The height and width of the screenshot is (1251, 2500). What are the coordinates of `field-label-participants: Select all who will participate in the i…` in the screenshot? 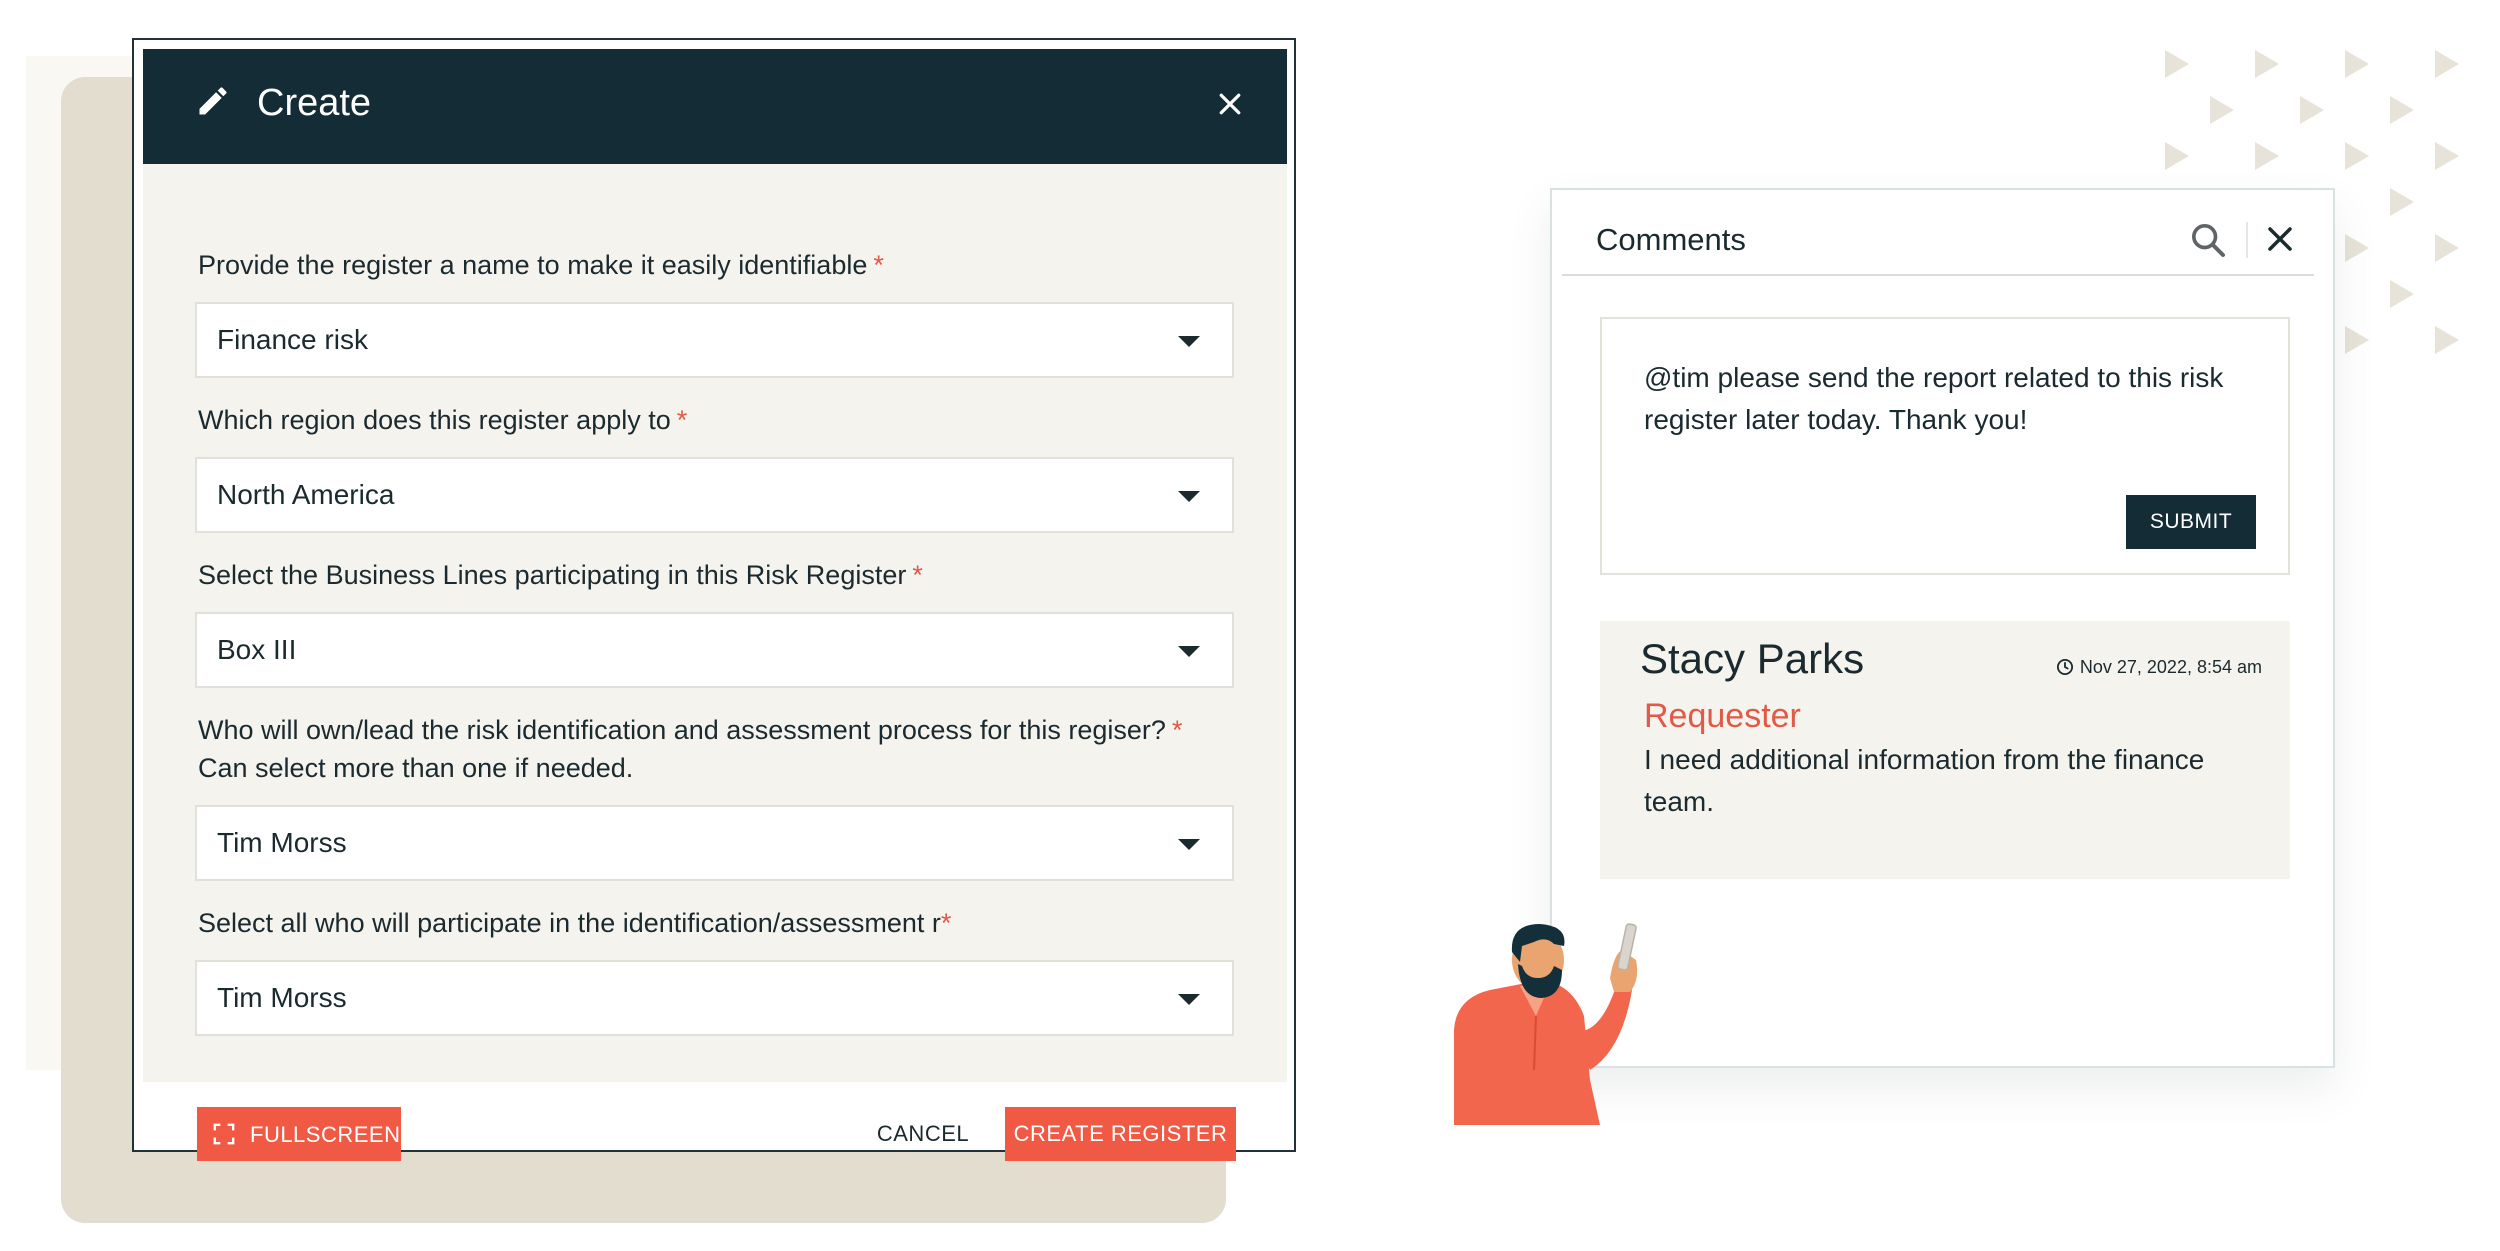 It's located at (575, 923).